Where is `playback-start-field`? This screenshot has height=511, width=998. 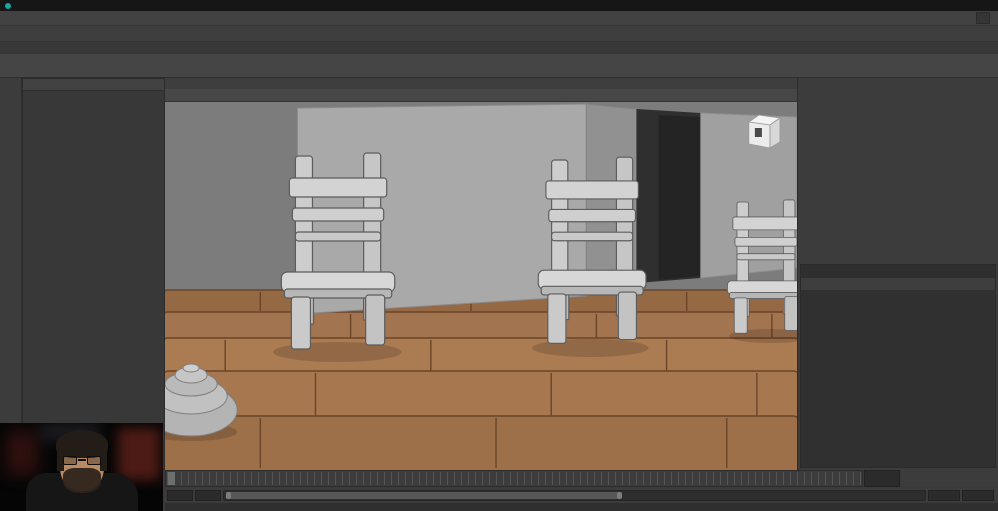
playback-start-field is located at coordinates (208, 495).